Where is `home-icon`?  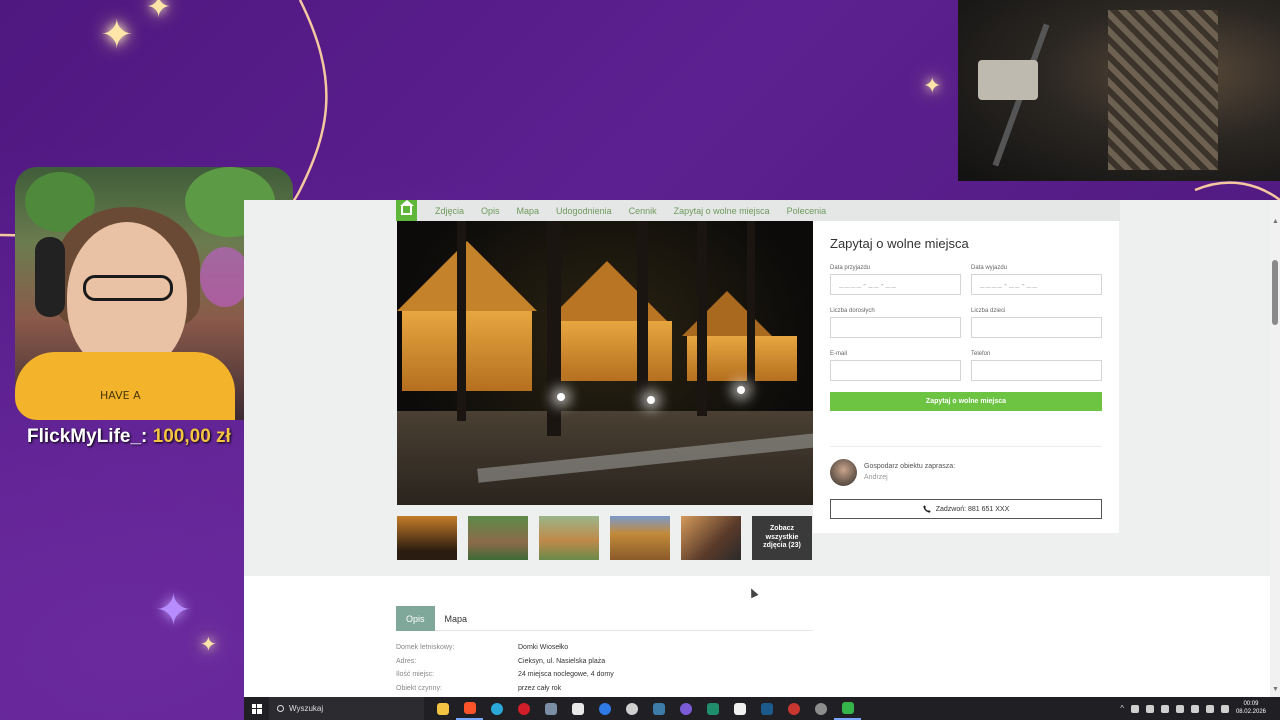 home-icon is located at coordinates (406, 210).